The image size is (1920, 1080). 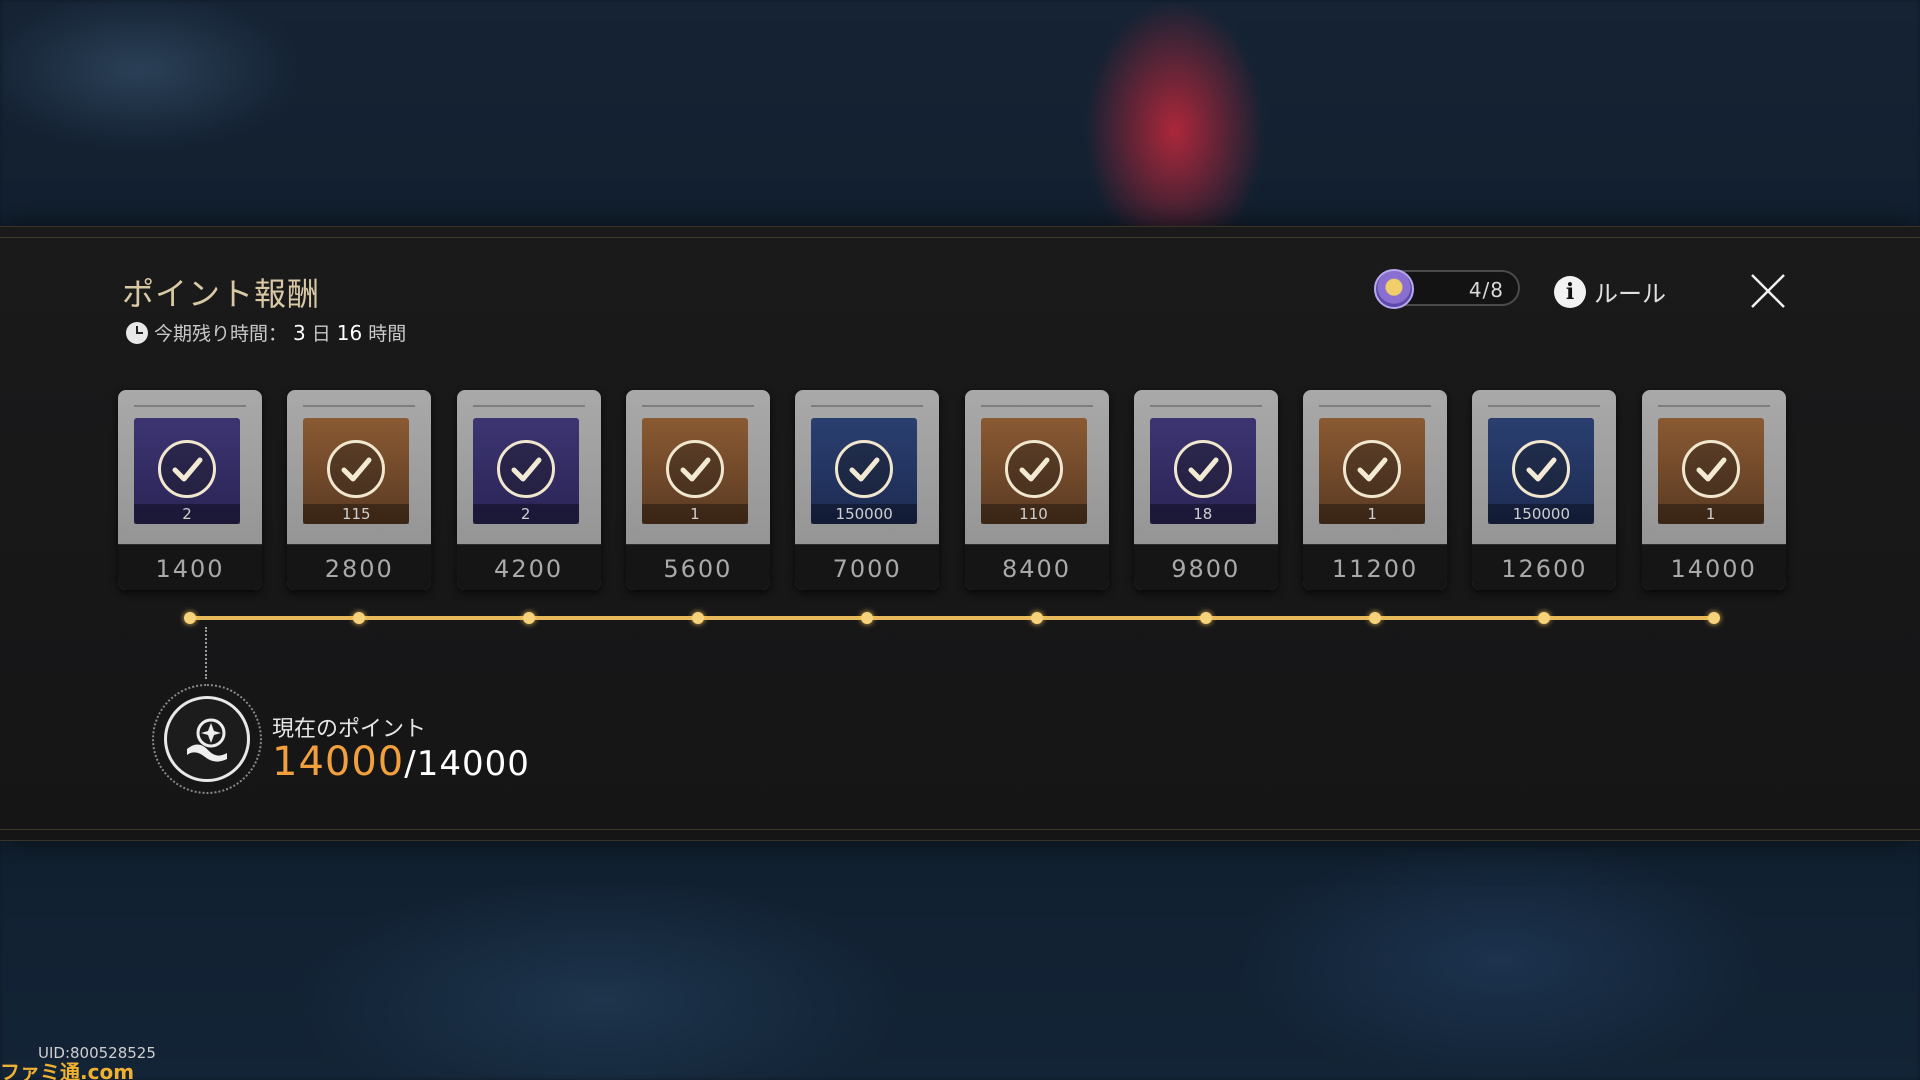 I want to click on reward-card: 110 8400, so click(x=1036, y=490).